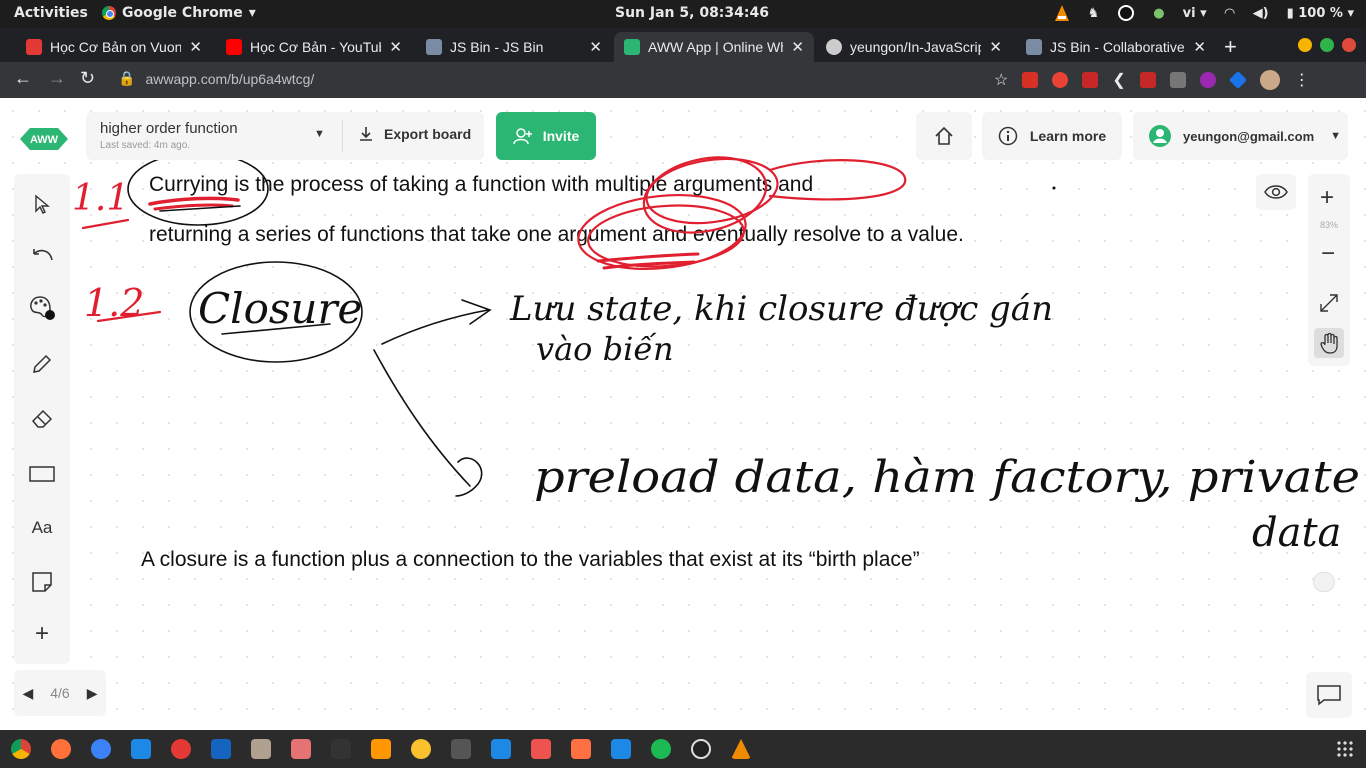  I want to click on user-account-menu: yeungon@gmail.com ▼, so click(1240, 136).